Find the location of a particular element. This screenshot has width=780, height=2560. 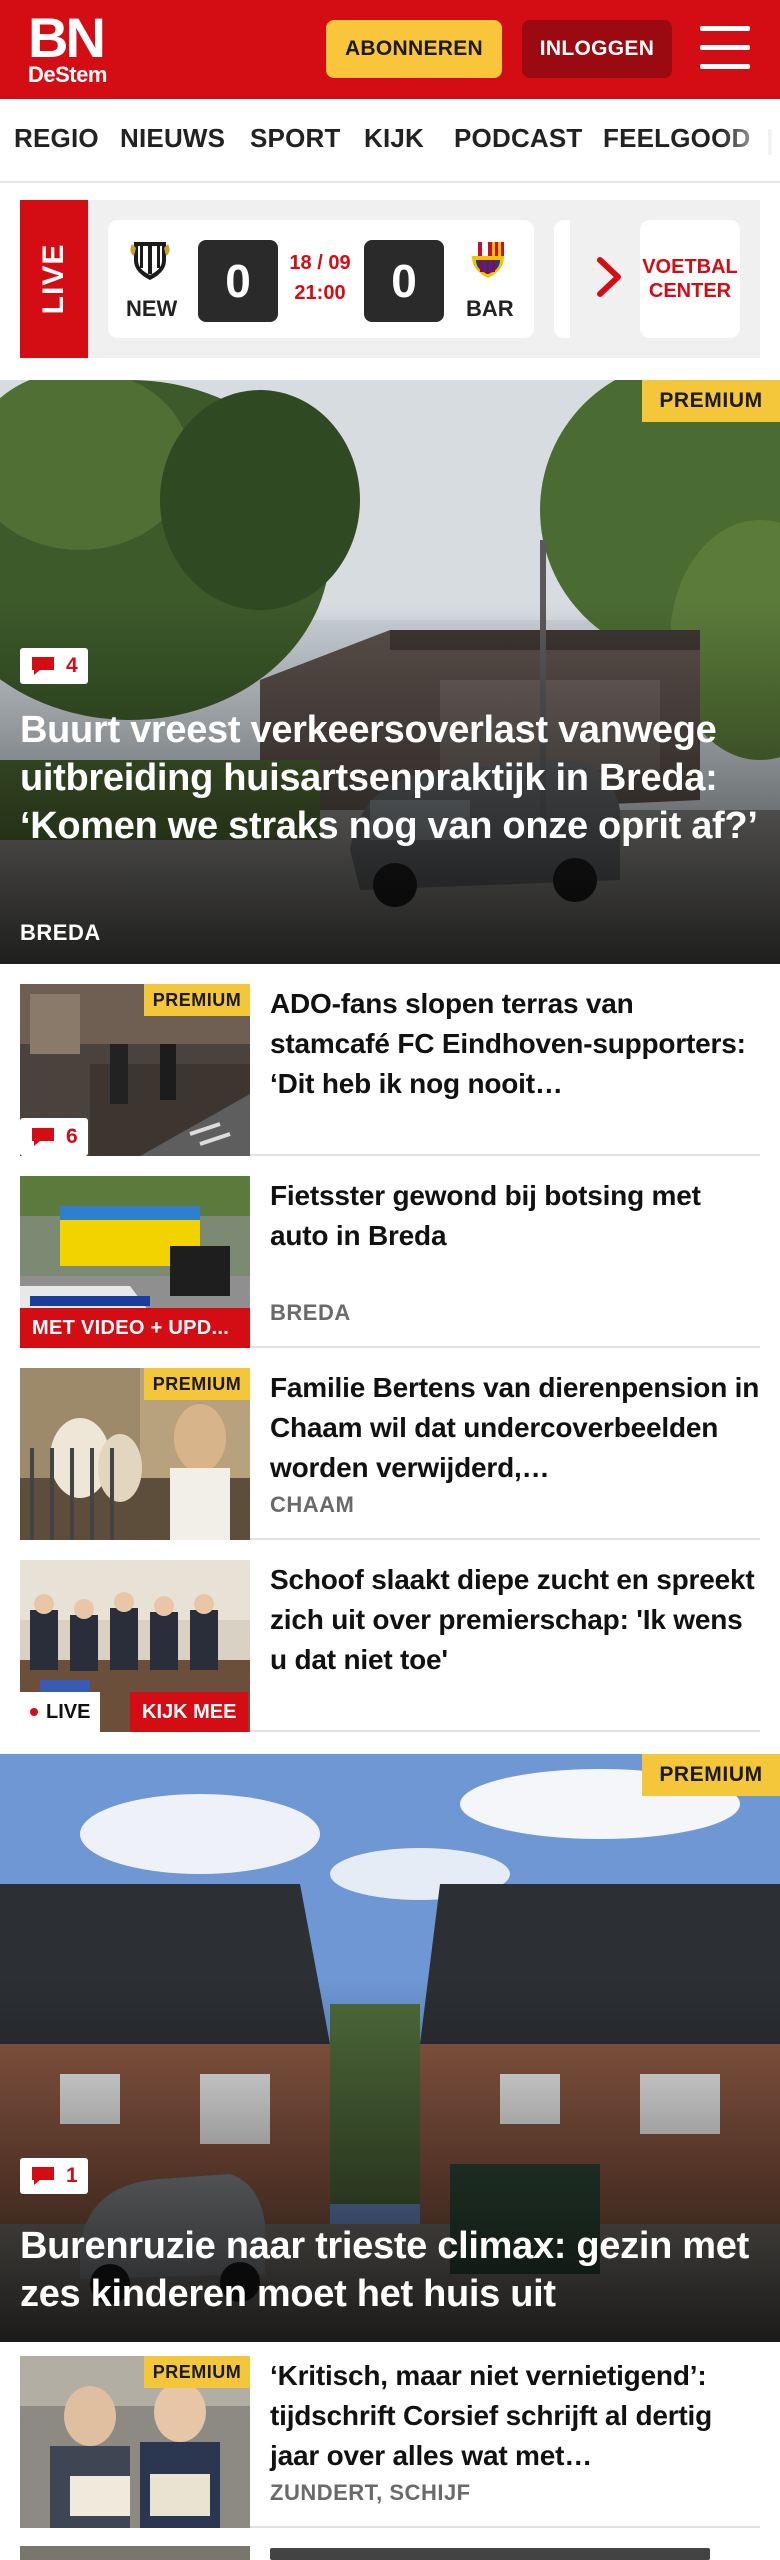

comment-count: 4 is located at coordinates (72, 665).